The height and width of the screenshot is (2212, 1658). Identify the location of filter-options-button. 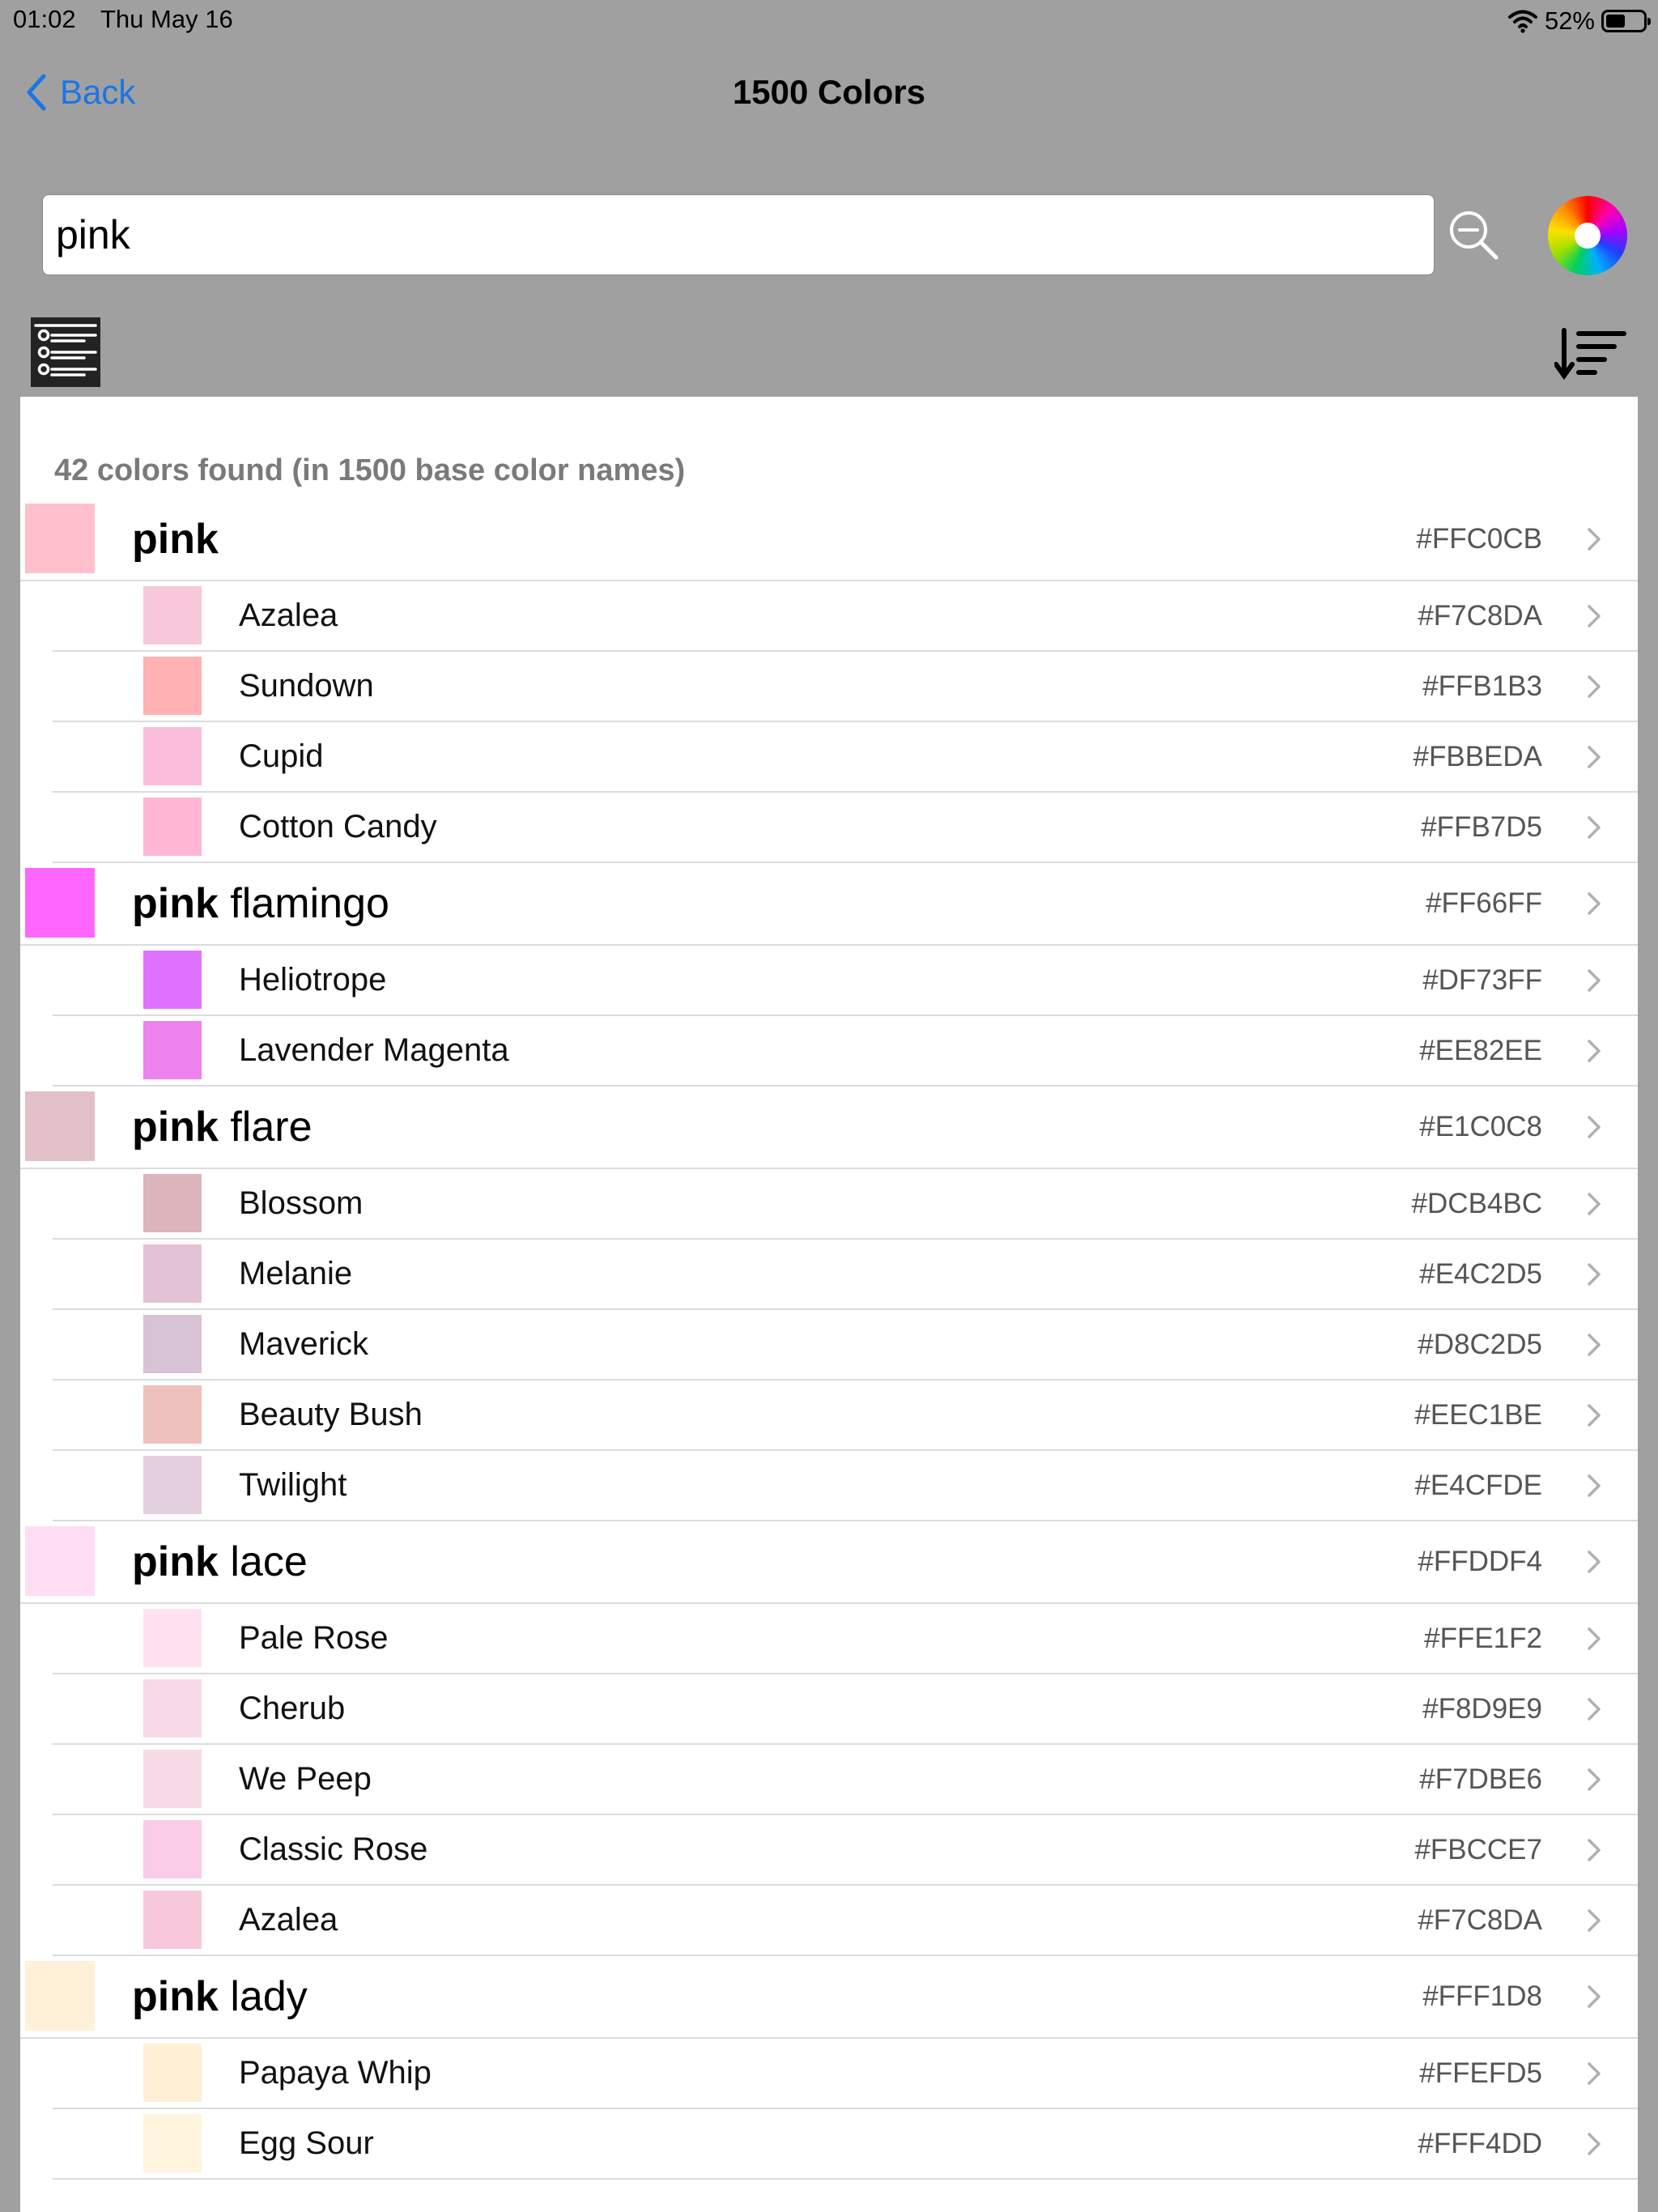
(65, 352).